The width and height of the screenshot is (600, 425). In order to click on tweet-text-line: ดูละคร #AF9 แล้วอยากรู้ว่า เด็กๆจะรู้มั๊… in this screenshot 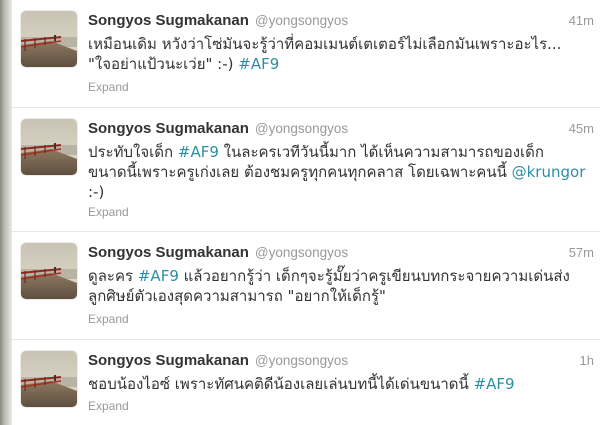, I will do `click(339, 276)`.